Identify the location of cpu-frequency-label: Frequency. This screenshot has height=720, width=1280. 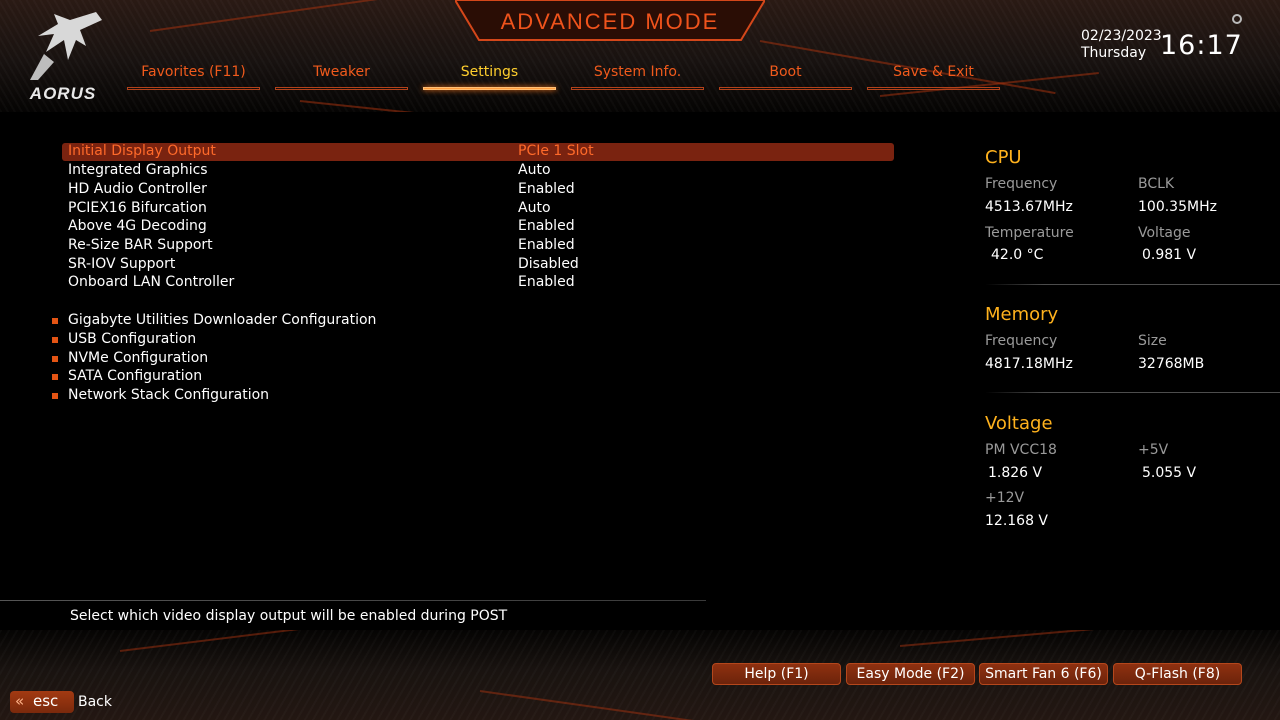
(1021, 184).